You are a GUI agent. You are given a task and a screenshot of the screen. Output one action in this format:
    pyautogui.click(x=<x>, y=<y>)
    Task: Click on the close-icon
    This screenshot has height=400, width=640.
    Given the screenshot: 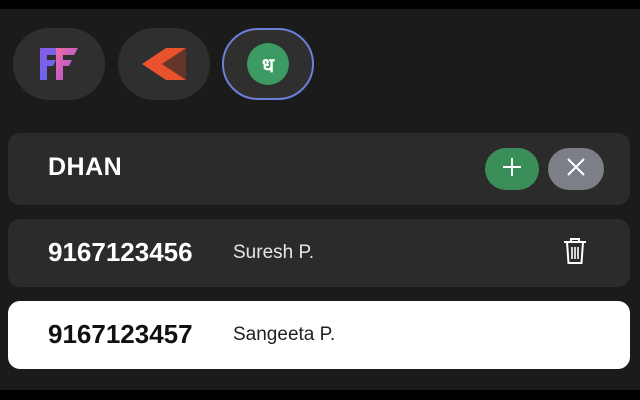 What is the action you would take?
    pyautogui.click(x=576, y=169)
    